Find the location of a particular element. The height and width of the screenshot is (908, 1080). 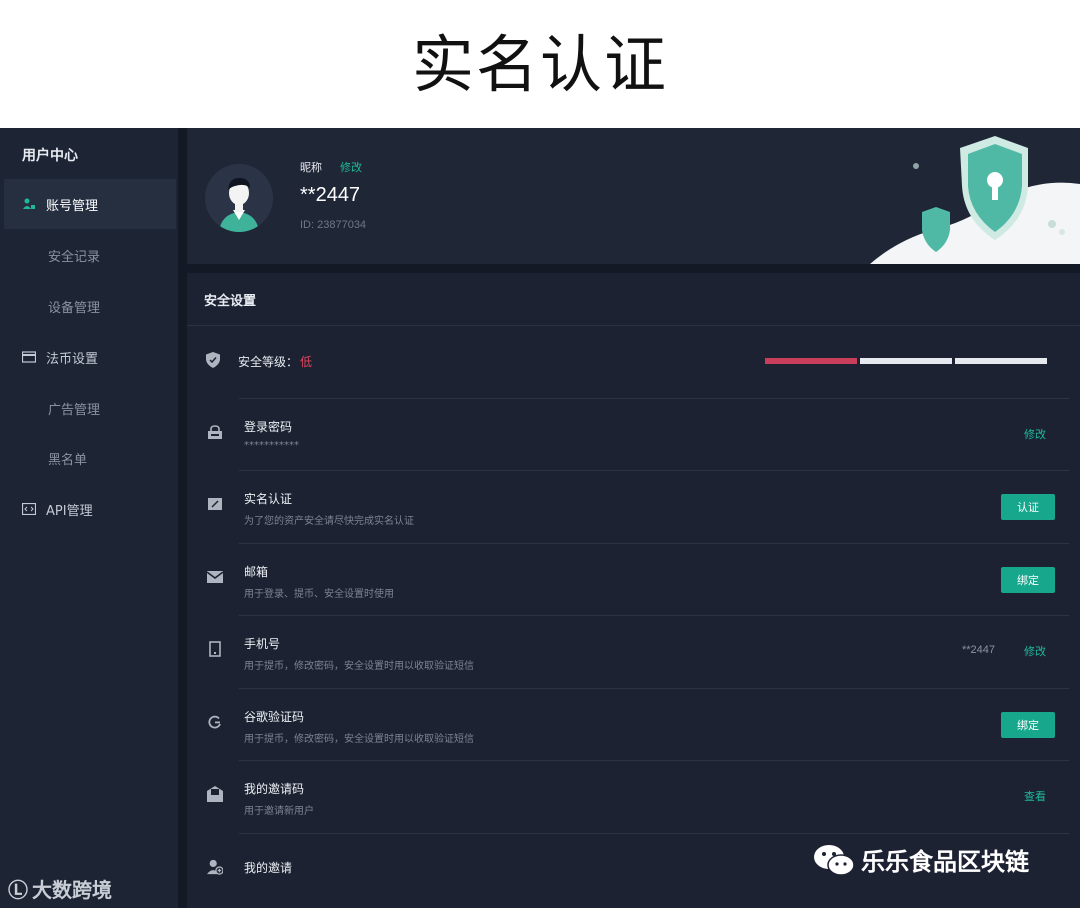

sidebar-item-security-log: 安全记录 is located at coordinates (90, 255).